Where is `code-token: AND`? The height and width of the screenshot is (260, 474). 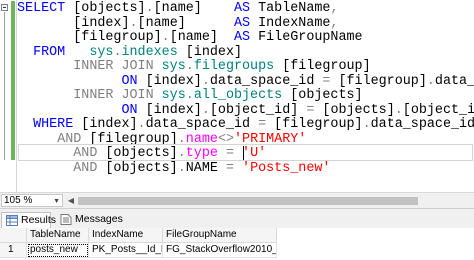 code-token: AND is located at coordinates (85, 168).